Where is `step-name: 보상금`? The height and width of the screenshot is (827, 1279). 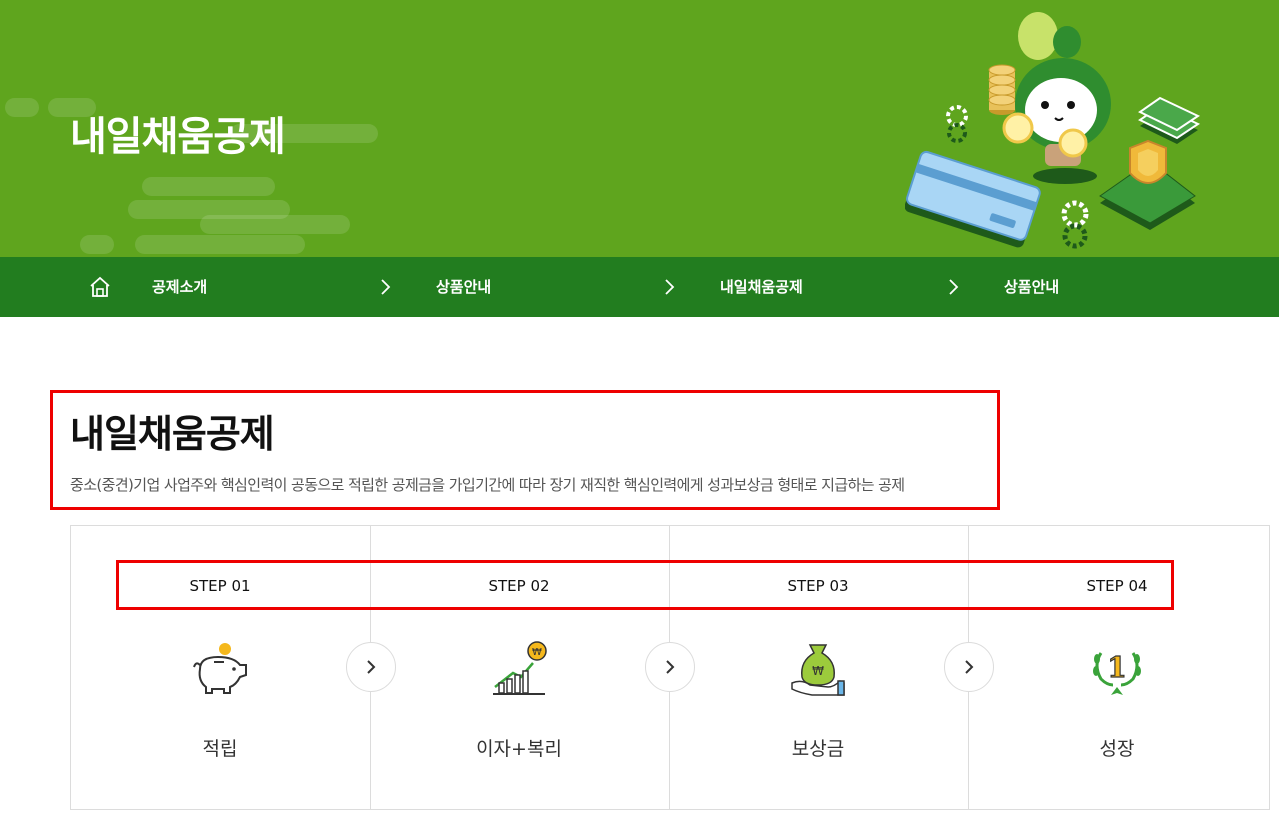
step-name: 보상금 is located at coordinates (818, 749).